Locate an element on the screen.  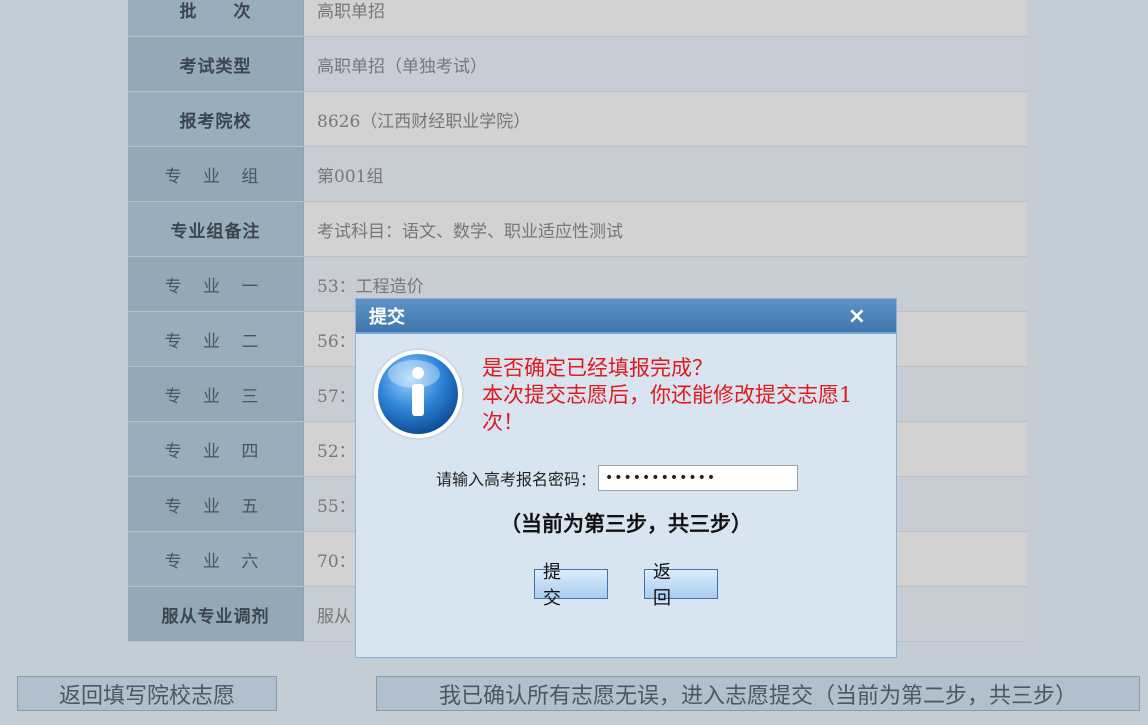
row-value: 高职单招 is located at coordinates (665, 18).